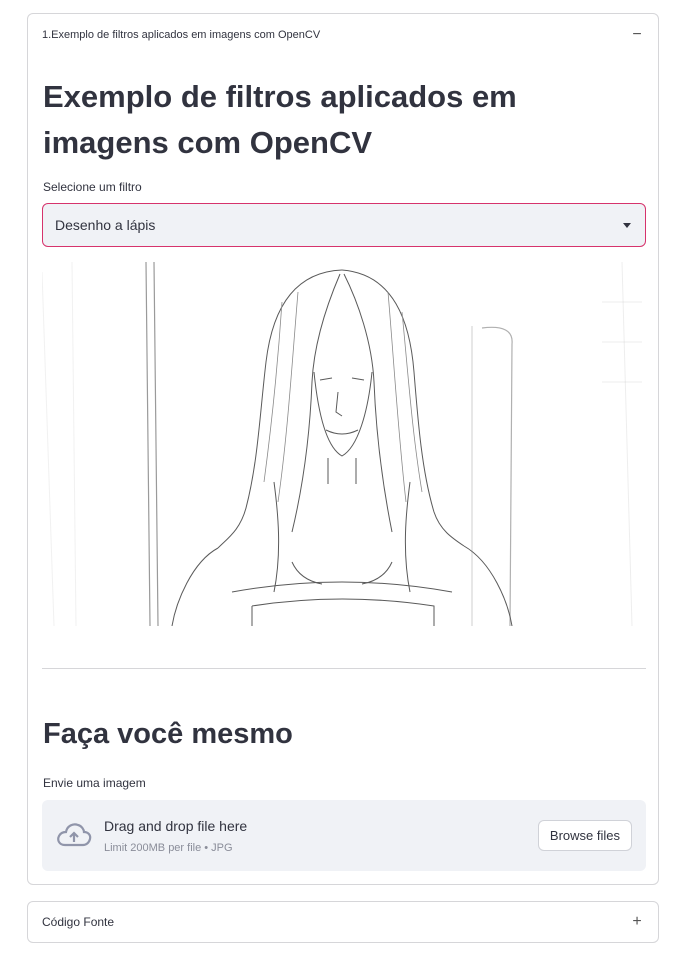  I want to click on source-code-expander-header: Código Fonte +, so click(343, 922).